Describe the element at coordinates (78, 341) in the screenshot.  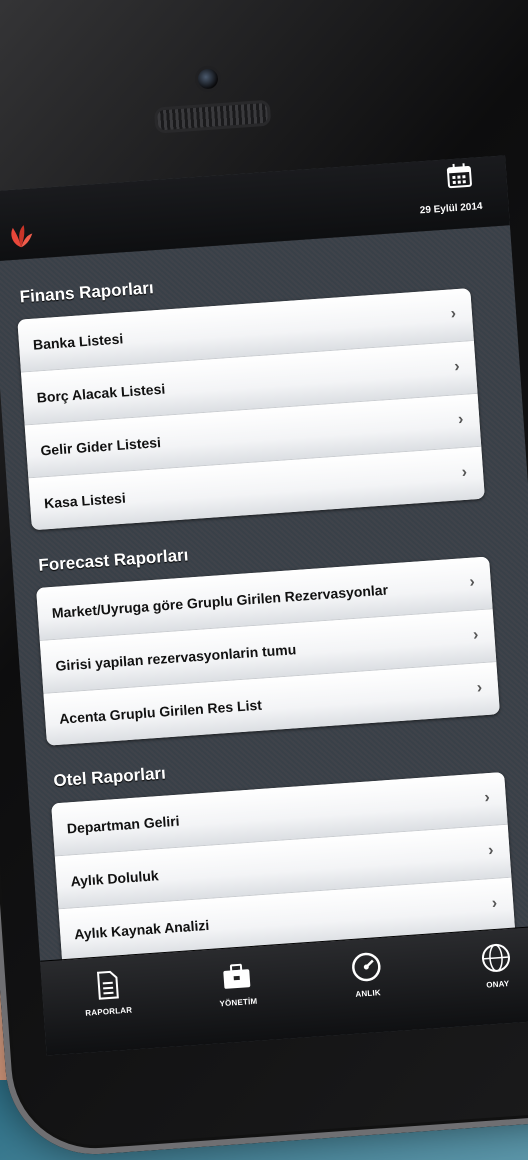
I see `list-item-label: Banka Listesi` at that location.